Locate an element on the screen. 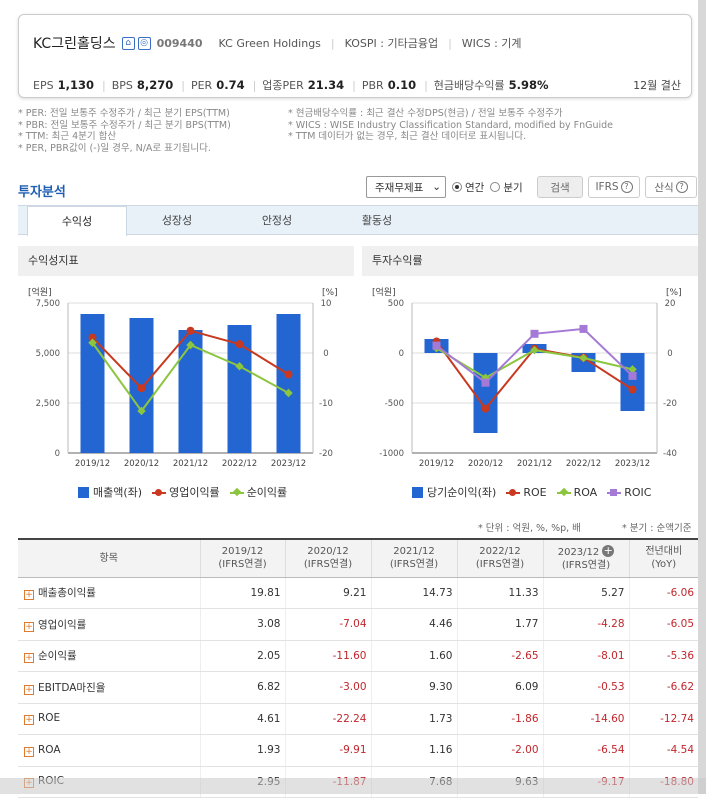 This screenshot has height=798, width=706. ifrs-label: IFRS is located at coordinates (607, 187).